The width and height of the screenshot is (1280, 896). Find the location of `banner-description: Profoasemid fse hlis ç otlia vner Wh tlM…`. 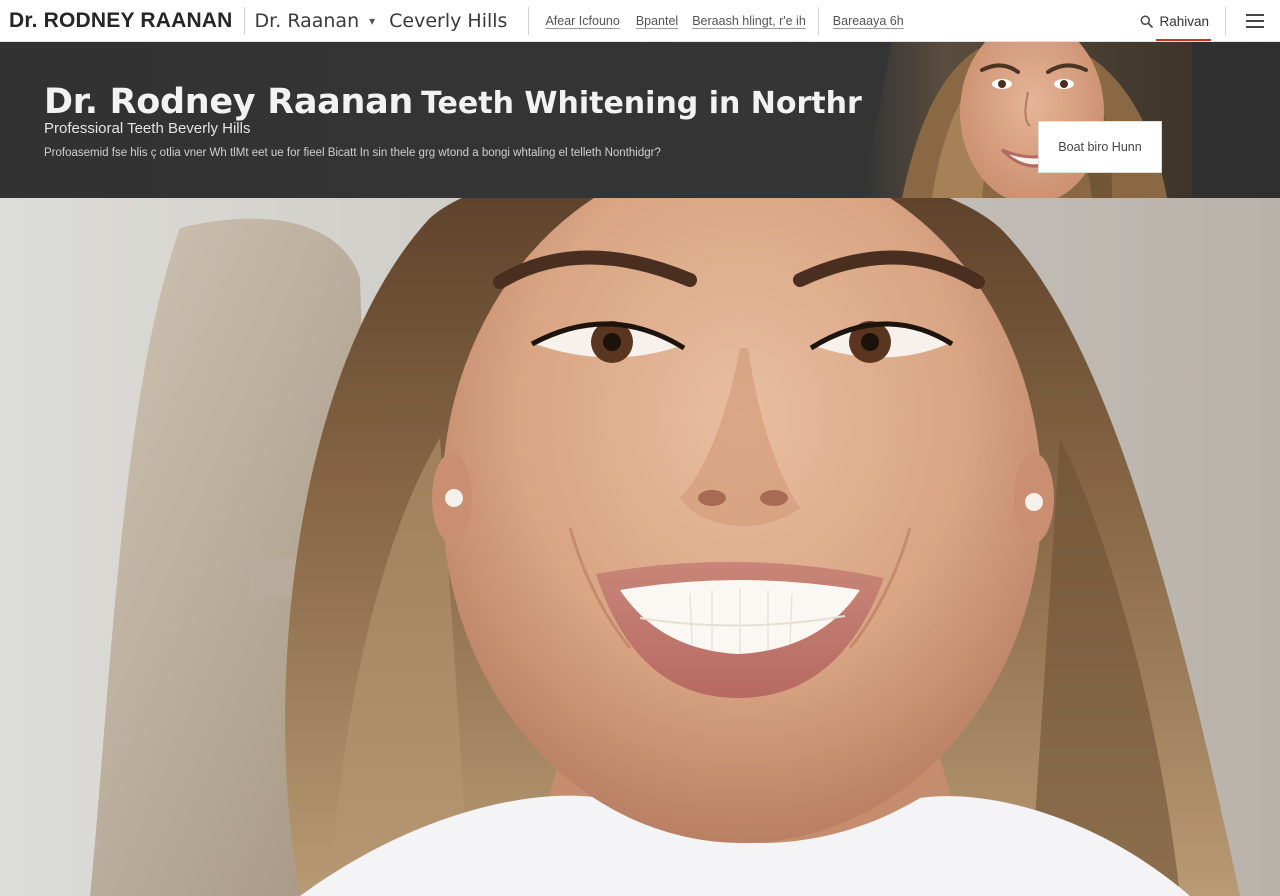

banner-description: Profoasemid fse hlis ç otlia vner Wh tlM… is located at coordinates (352, 153).